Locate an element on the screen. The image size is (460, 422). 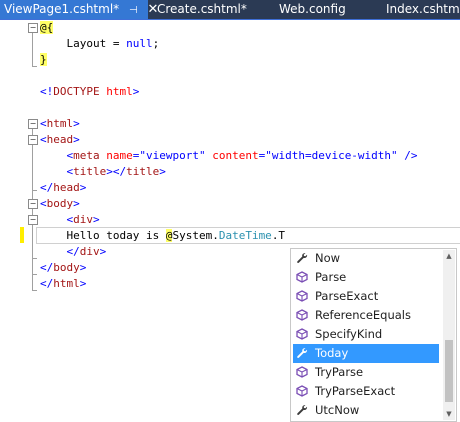
code-text: System. is located at coordinates (195, 235).